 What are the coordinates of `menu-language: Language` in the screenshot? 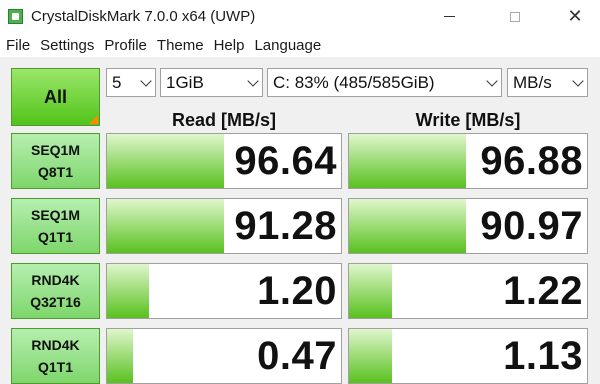 It's located at (287, 45).